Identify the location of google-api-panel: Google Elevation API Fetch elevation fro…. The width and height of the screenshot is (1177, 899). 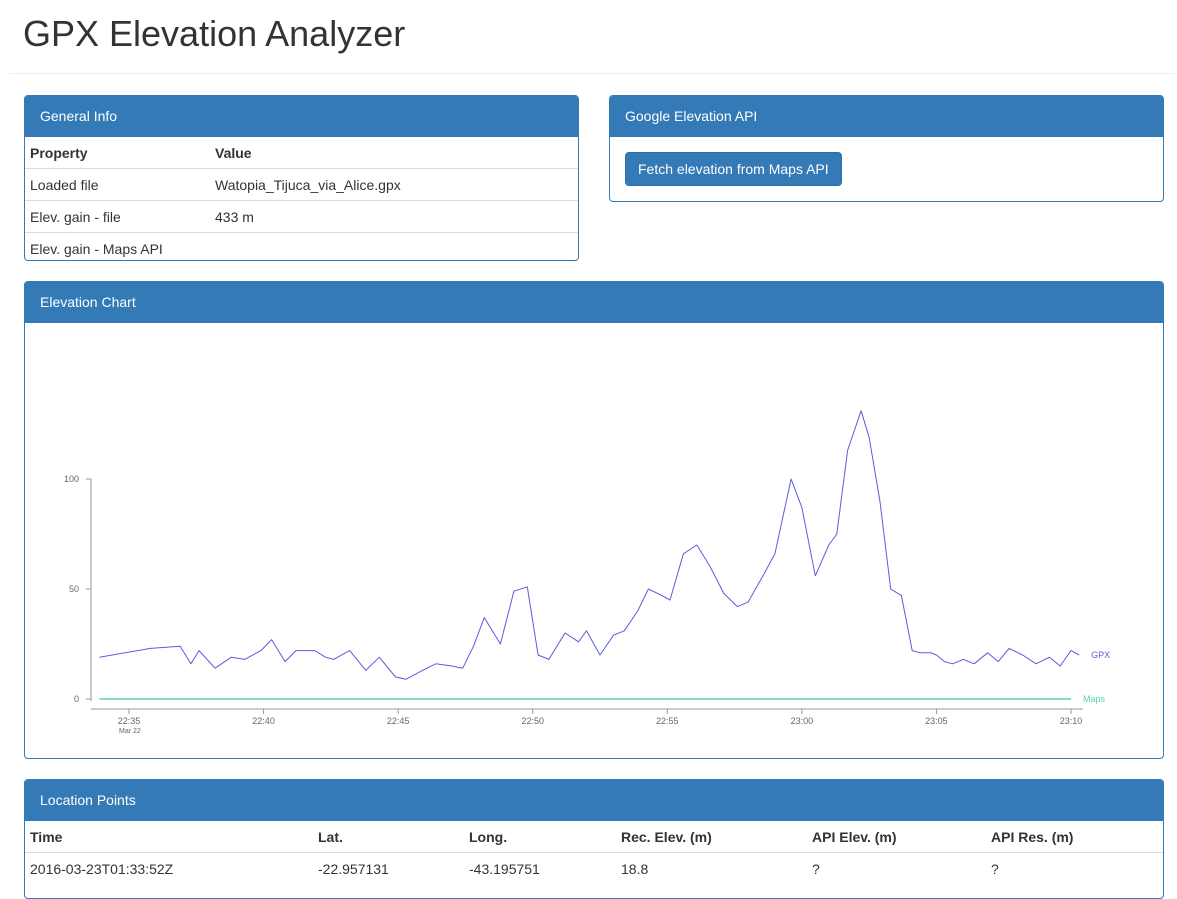
(886, 148).